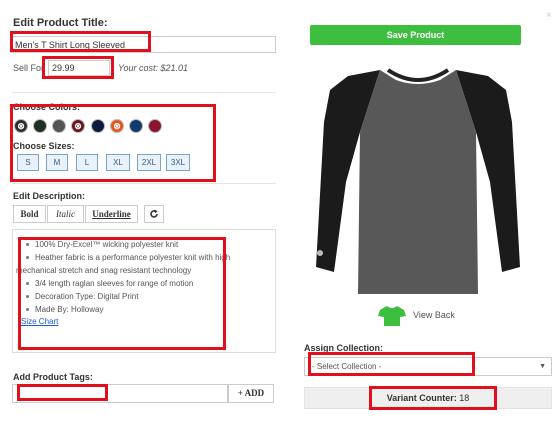 The image size is (554, 421). Describe the element at coordinates (65, 214) in the screenshot. I see `italic-button: Italic` at that location.